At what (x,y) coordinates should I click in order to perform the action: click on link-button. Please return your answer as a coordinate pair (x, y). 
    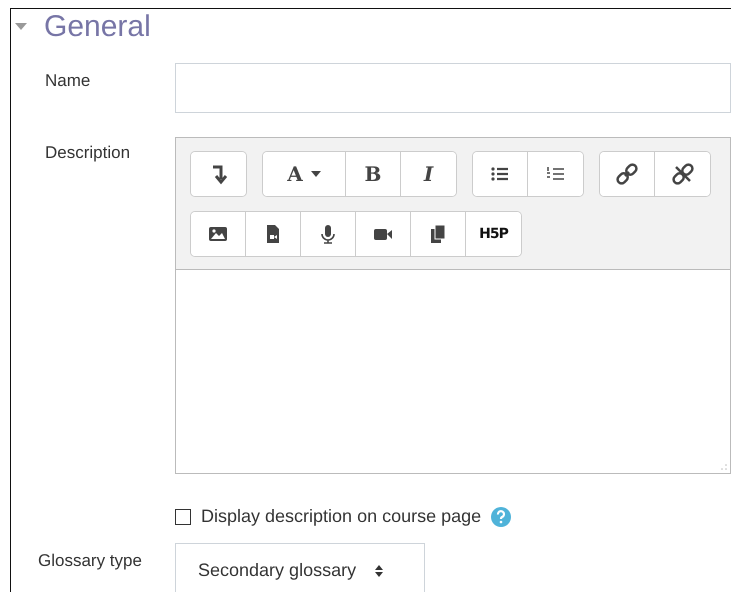
    Looking at the image, I should click on (627, 174).